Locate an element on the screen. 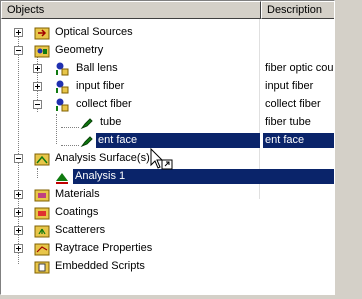 The height and width of the screenshot is (299, 362). folder-raytrace-icon is located at coordinates (42, 249).